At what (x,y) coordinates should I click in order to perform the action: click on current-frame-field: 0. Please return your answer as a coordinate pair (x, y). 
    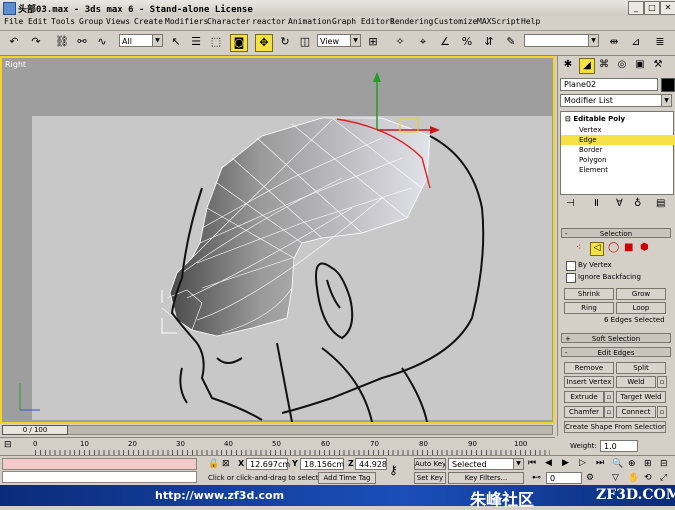
    Looking at the image, I should click on (564, 478).